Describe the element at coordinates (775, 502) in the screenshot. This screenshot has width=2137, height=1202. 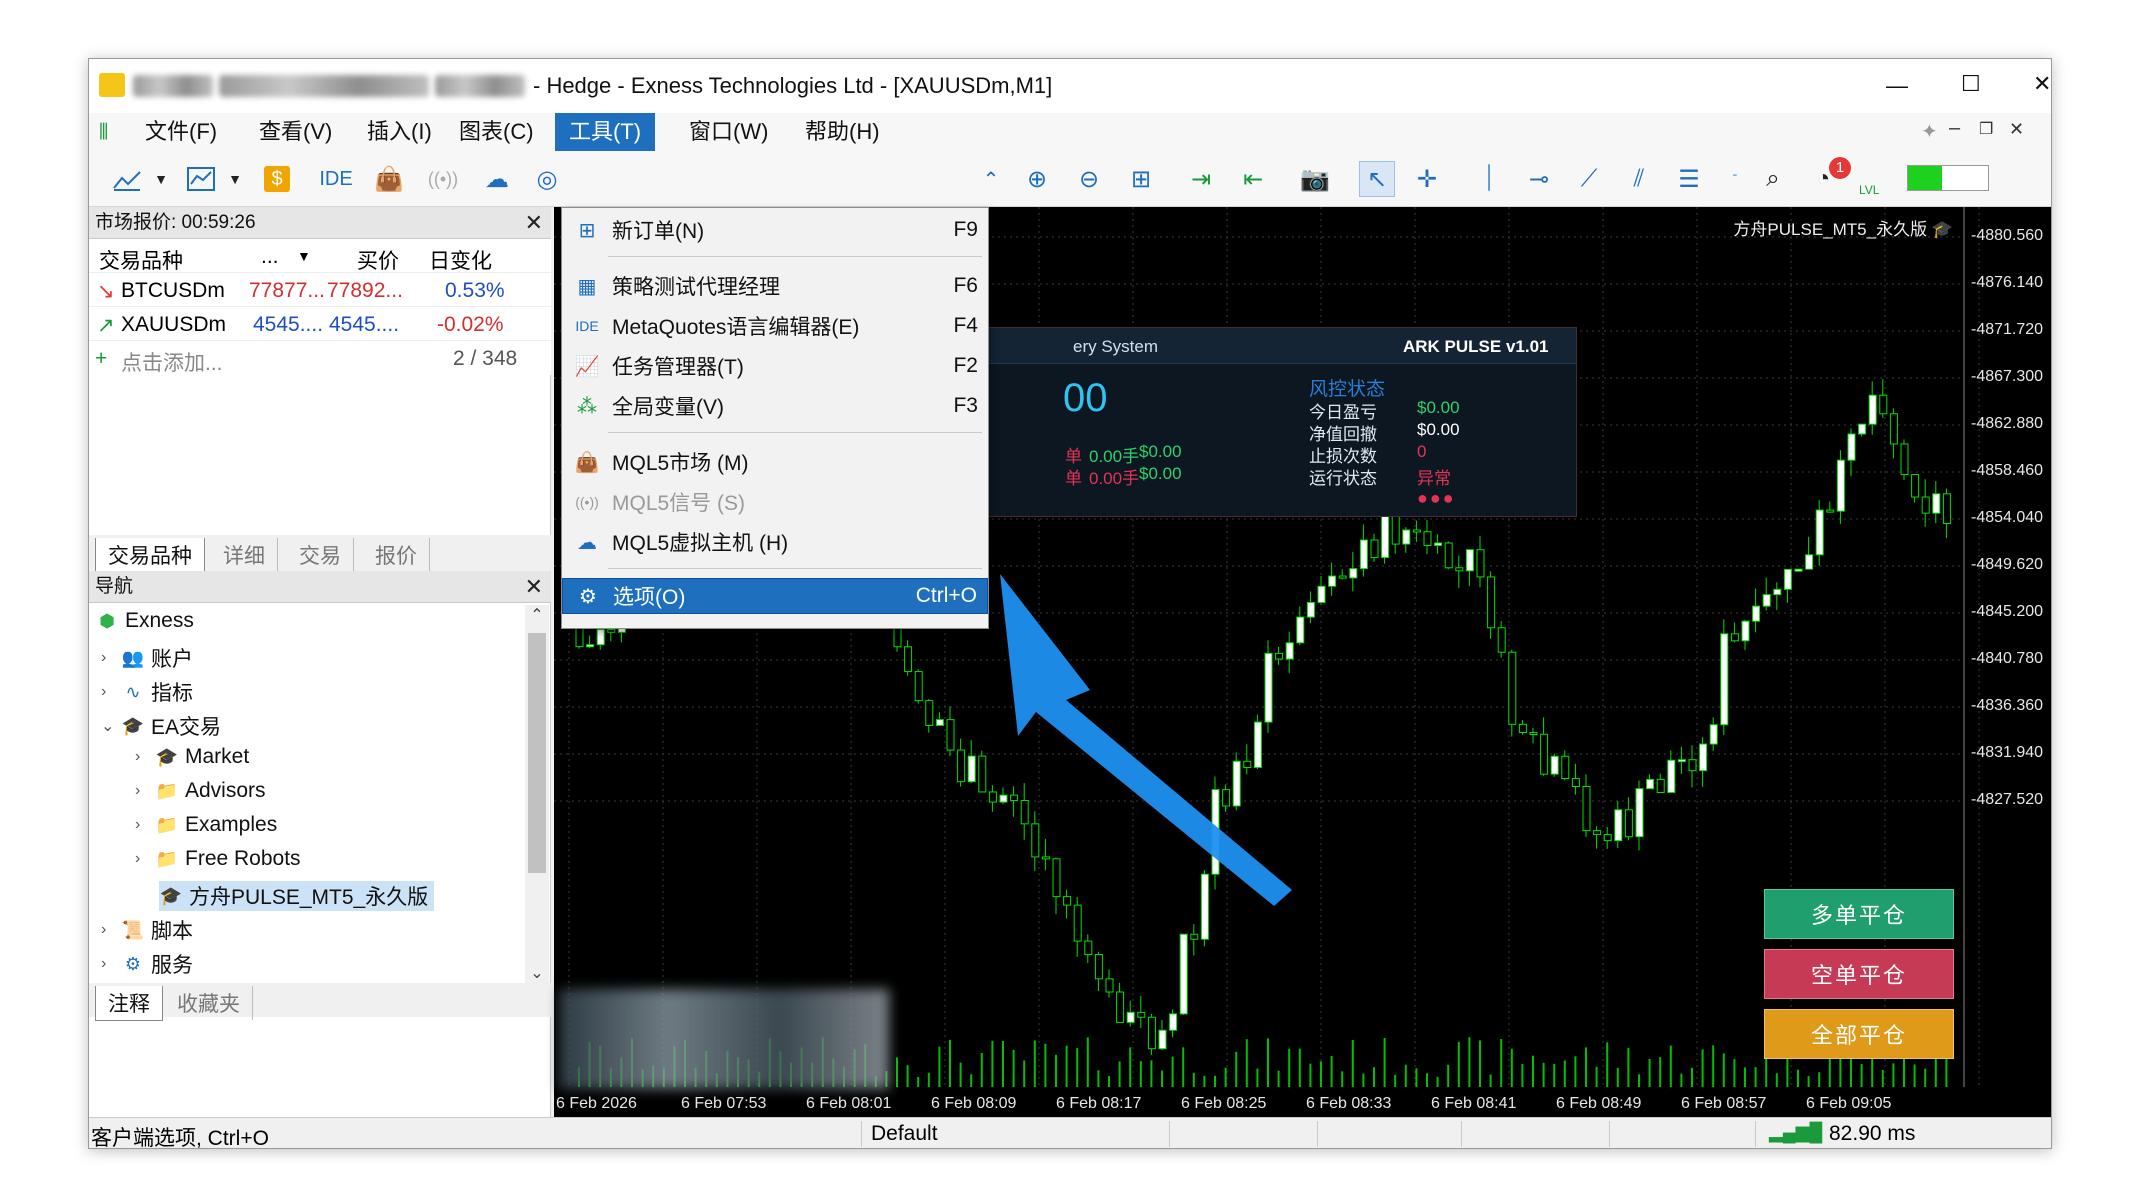
I see `menu-item-mql5-signals: ((•)) MQL5信号 (S)` at that location.